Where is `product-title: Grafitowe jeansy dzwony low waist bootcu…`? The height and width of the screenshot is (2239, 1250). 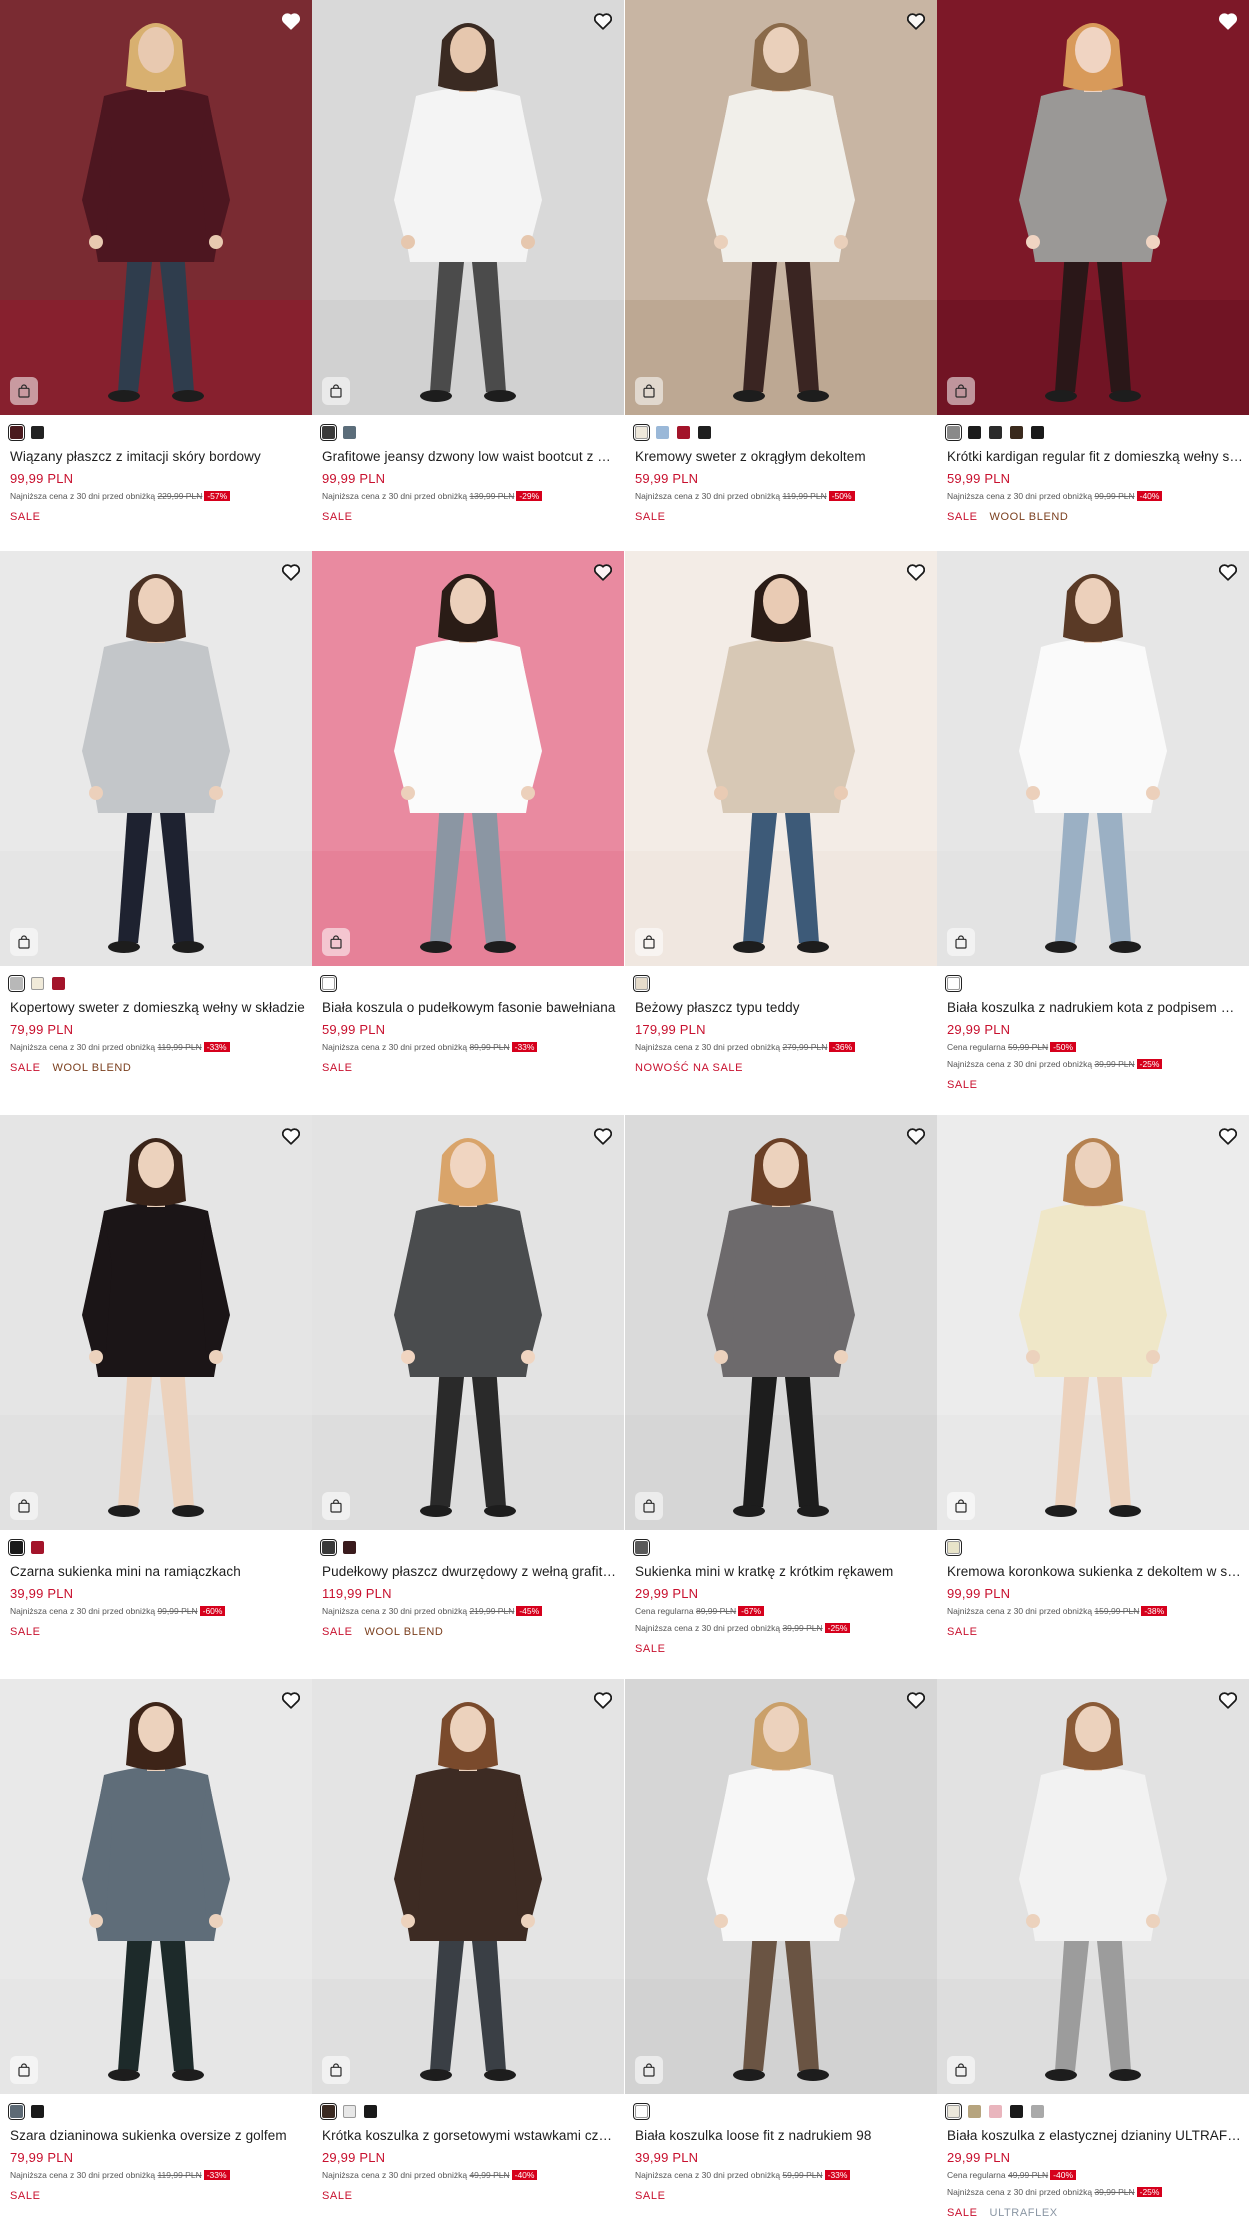
product-title: Grafitowe jeansy dzwony low waist bootcu… is located at coordinates (470, 456).